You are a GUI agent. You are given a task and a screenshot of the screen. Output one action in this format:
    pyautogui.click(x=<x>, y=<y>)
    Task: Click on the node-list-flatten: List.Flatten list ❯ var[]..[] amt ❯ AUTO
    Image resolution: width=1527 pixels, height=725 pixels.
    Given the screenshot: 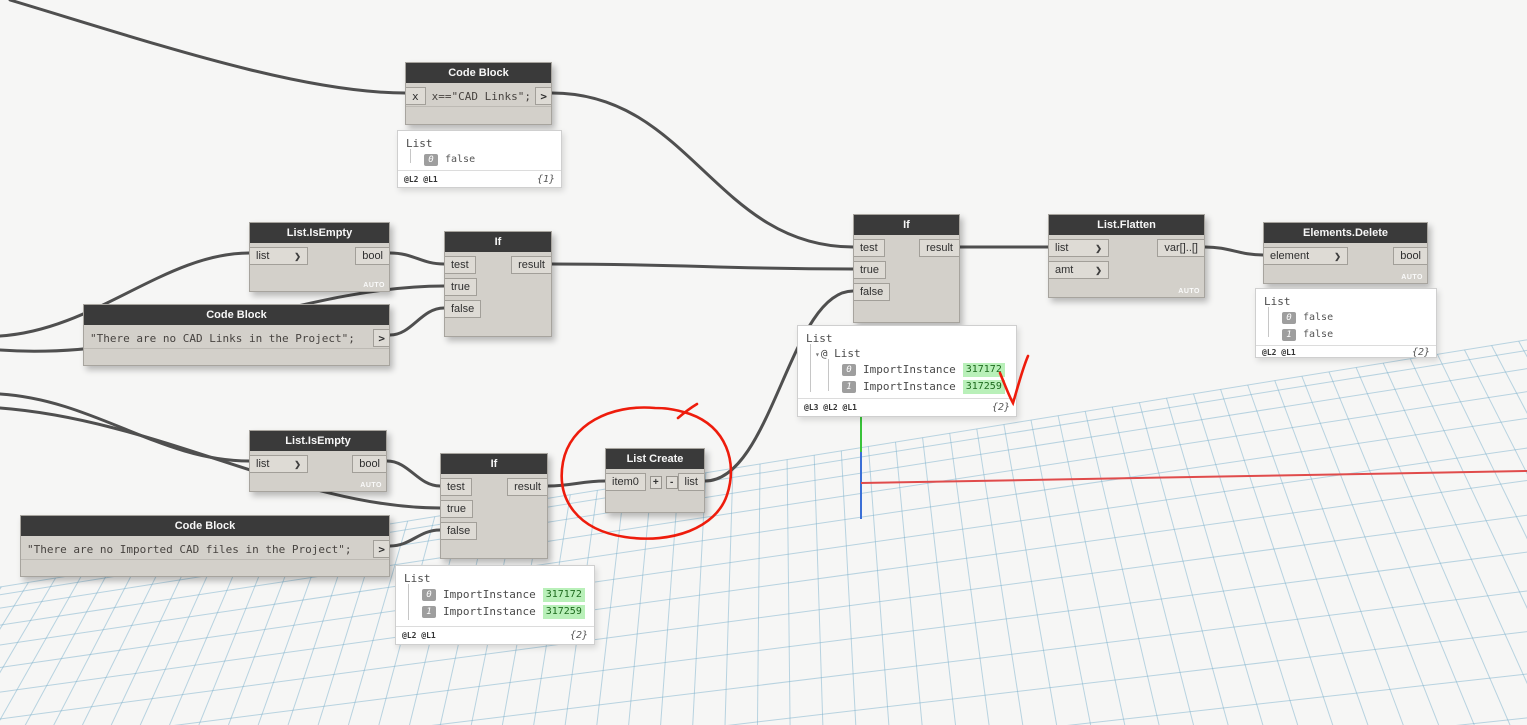 What is the action you would take?
    pyautogui.click(x=1126, y=256)
    